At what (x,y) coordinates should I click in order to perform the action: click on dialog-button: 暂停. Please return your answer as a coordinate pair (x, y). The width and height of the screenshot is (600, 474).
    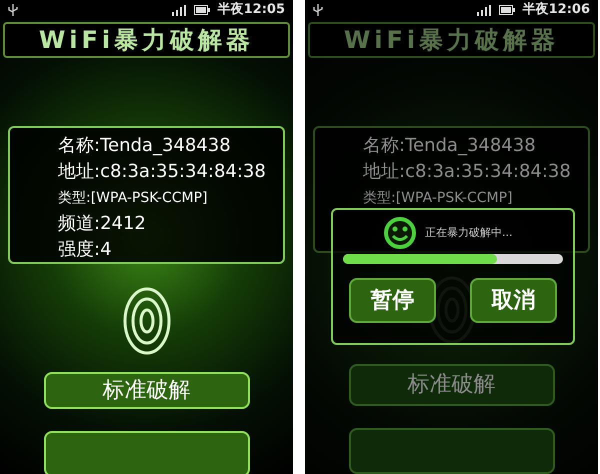
    Looking at the image, I should click on (392, 300).